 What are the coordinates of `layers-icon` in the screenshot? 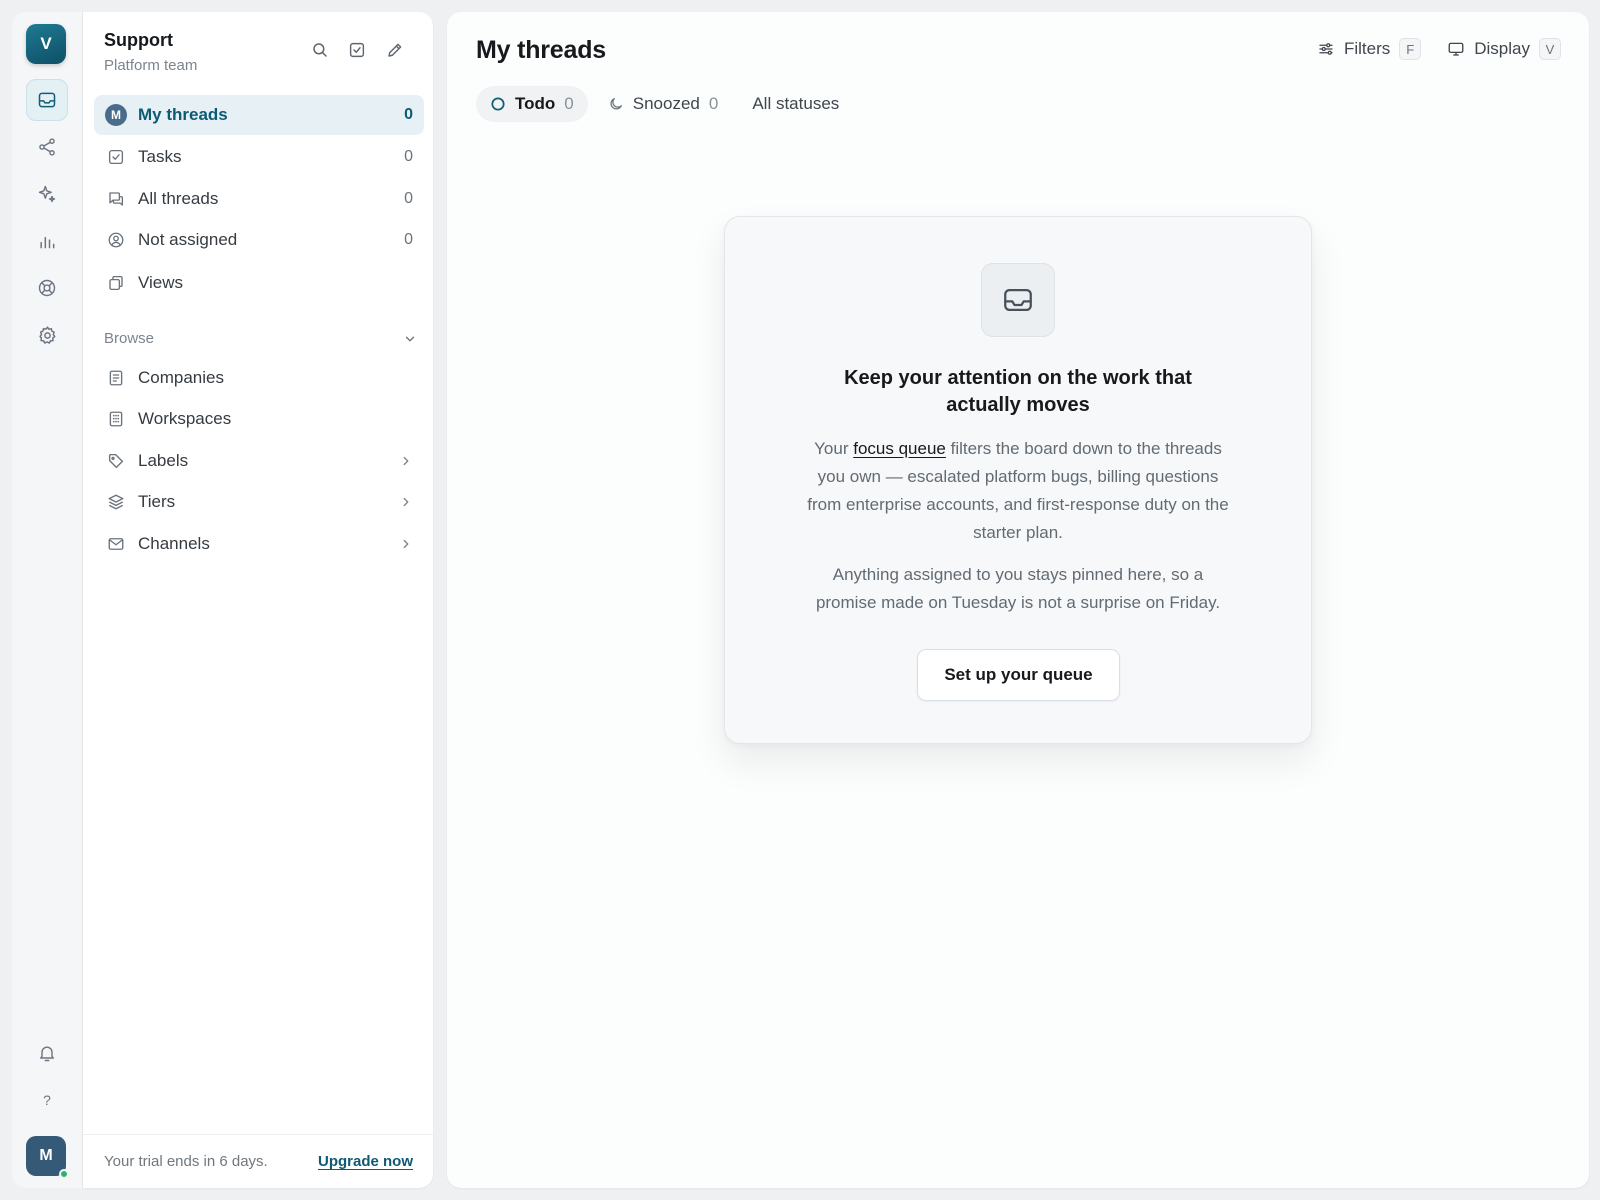 It's located at (116, 502).